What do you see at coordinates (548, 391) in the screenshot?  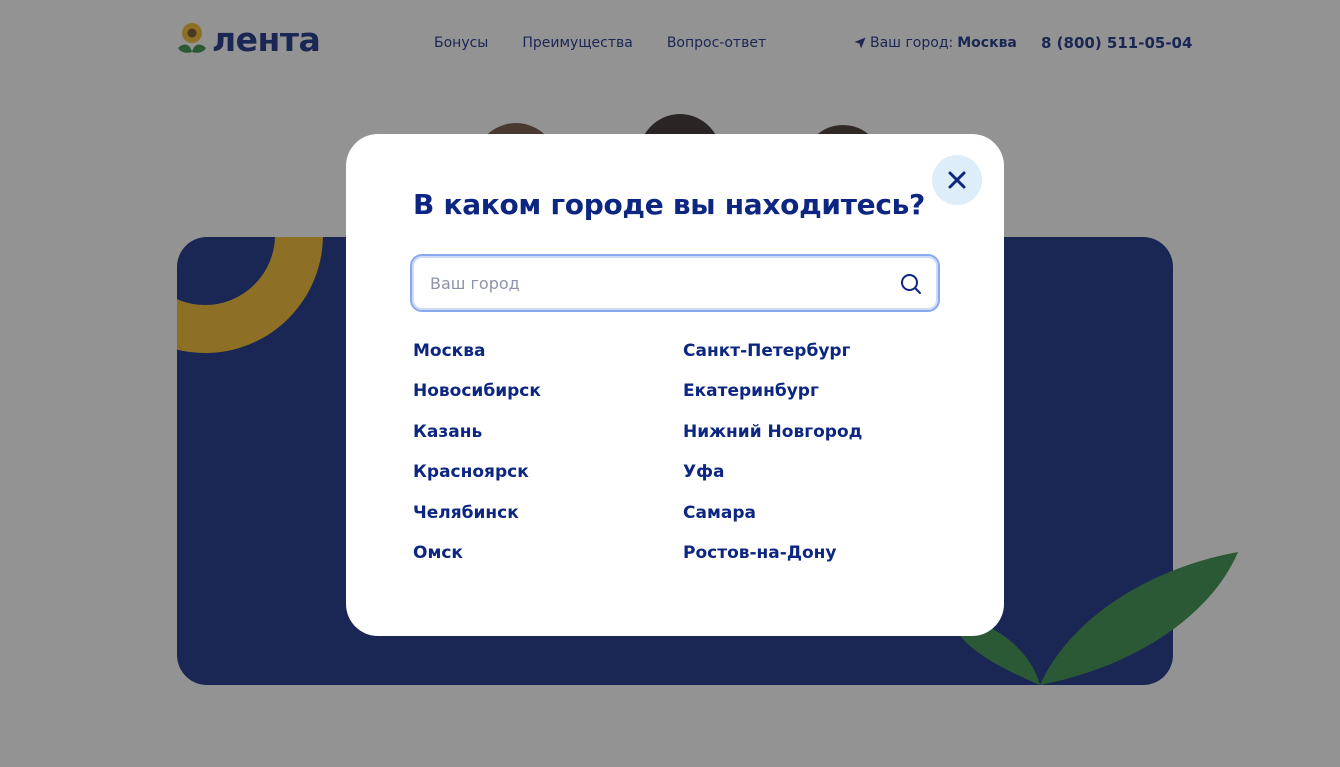 I see `city-link-novosibirsk: Новосибирск` at bounding box center [548, 391].